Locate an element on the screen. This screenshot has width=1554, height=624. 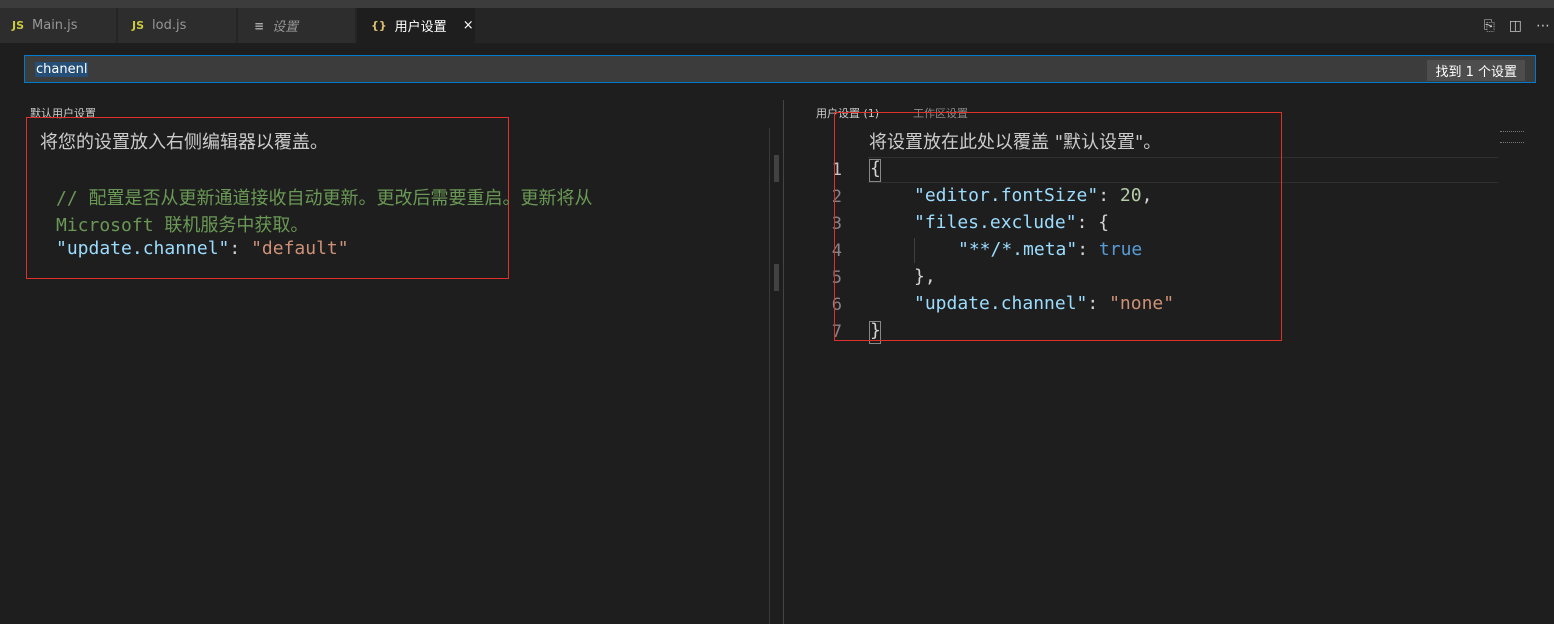
more-actions-icon: ⋯ is located at coordinates (1543, 26).